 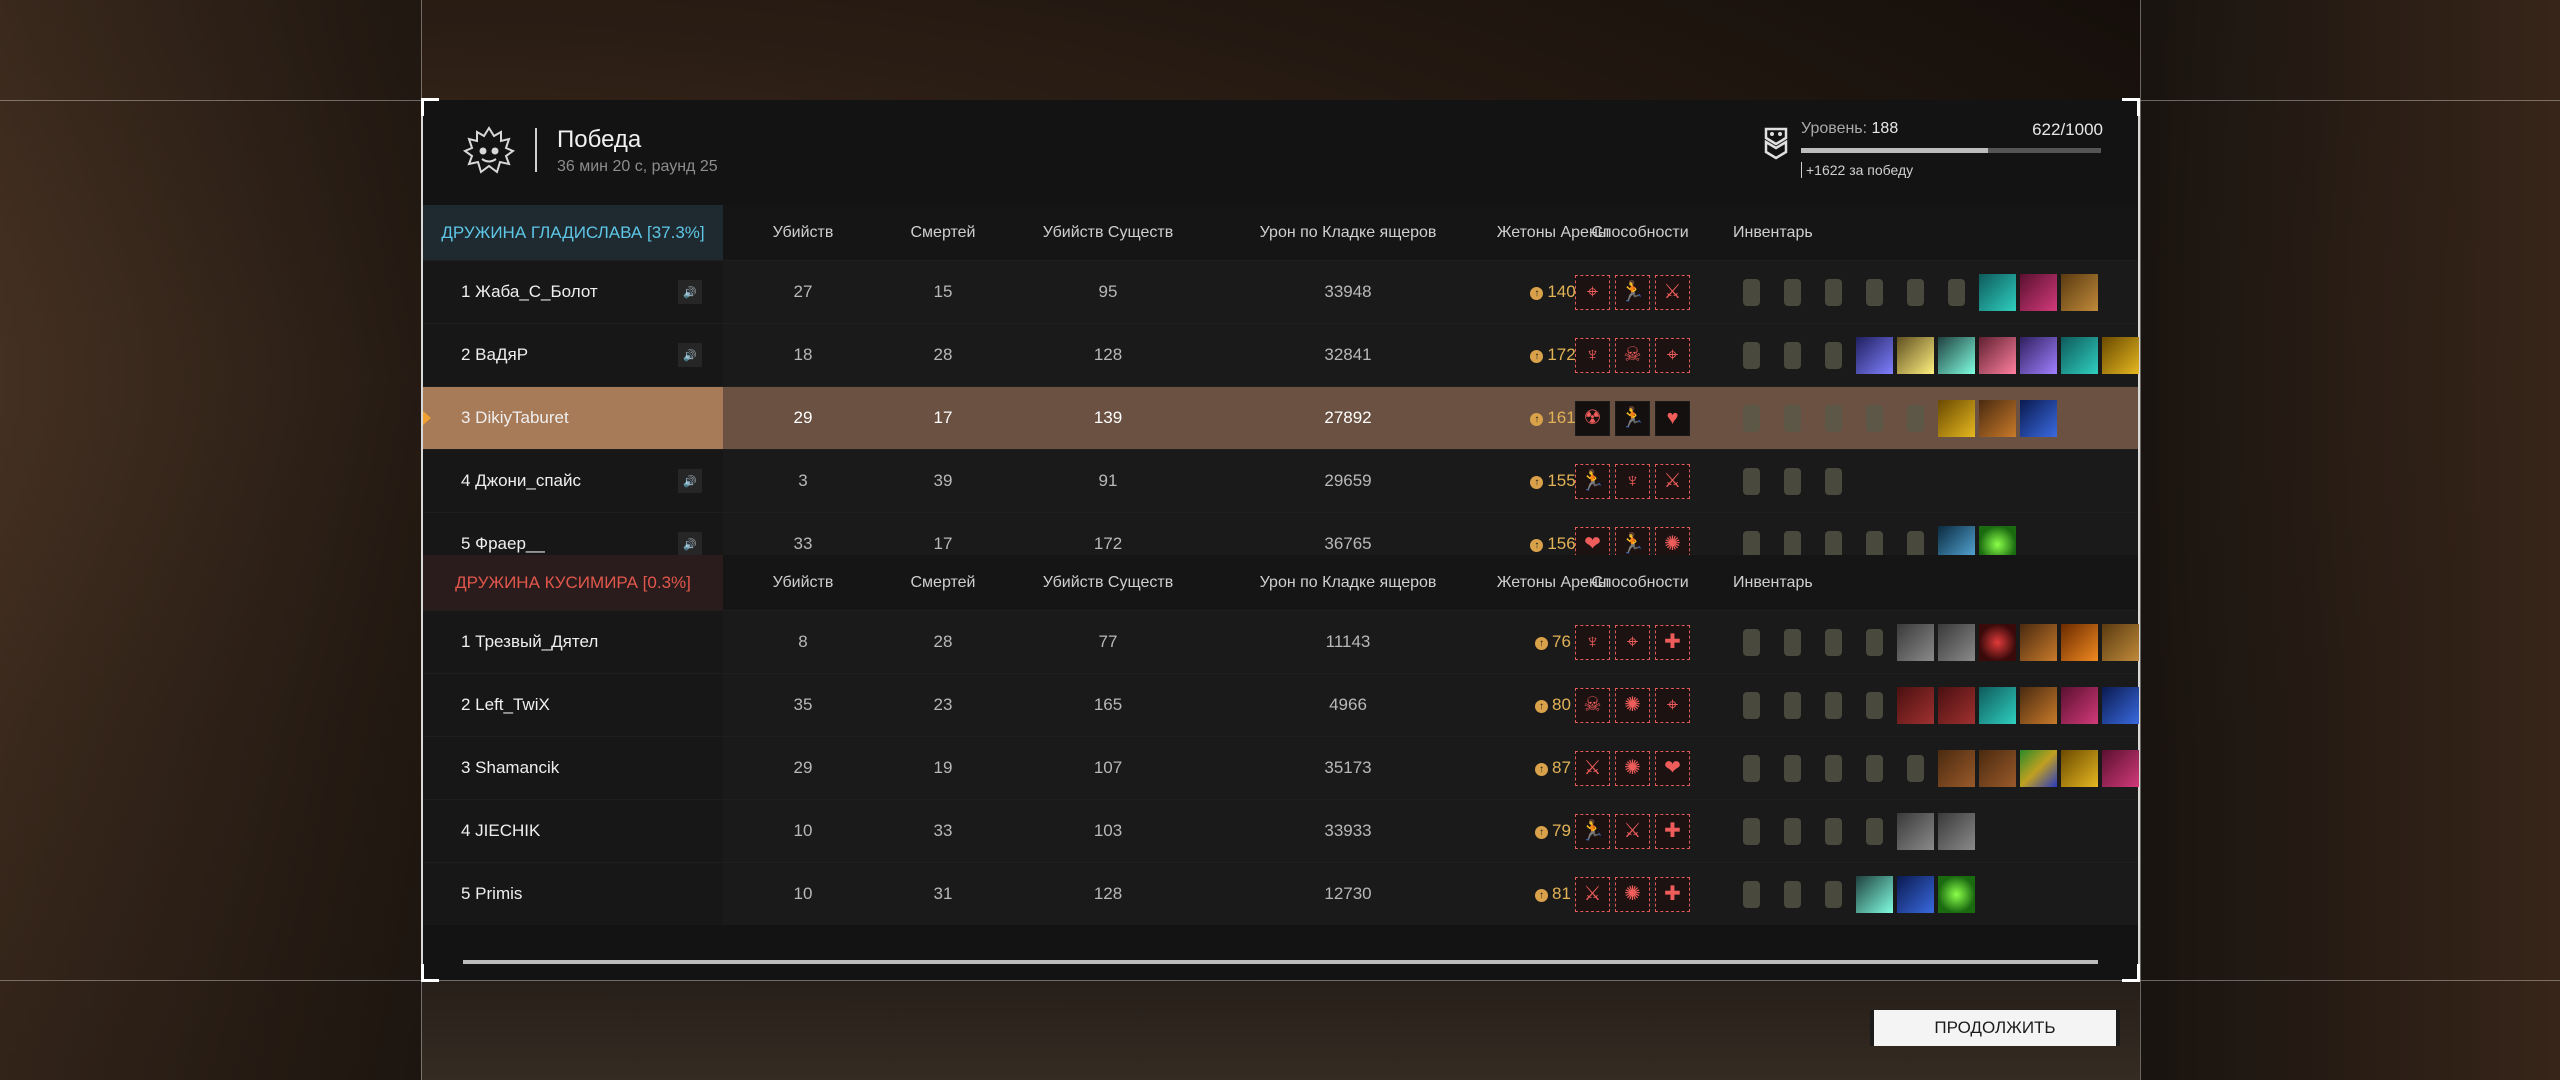 What do you see at coordinates (1995, 1028) in the screenshot?
I see `continue-button: ПРОДОЛЖИТЬ` at bounding box center [1995, 1028].